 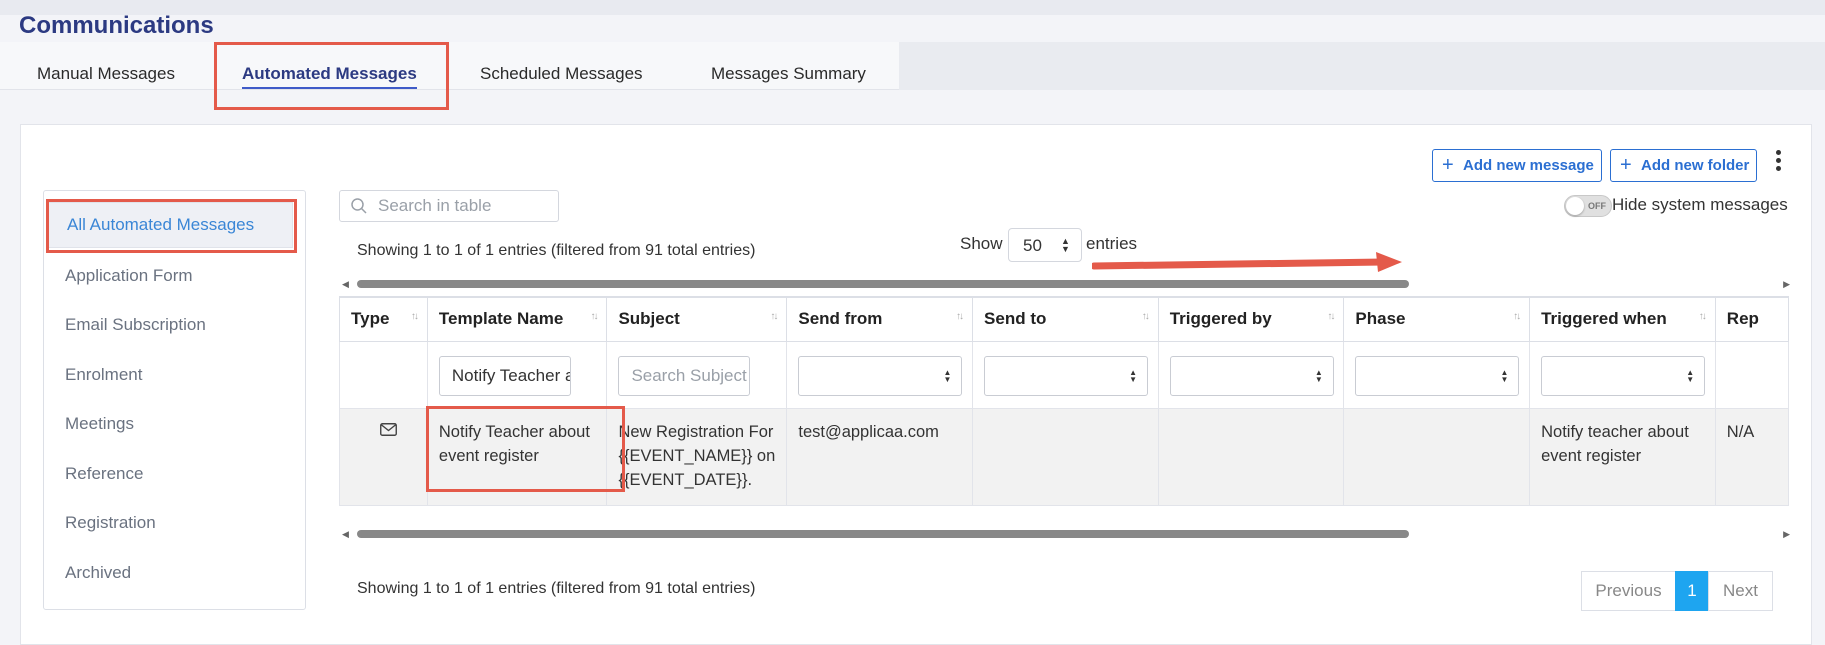 I want to click on entries-per-page-select: 50 ▲ ▼, so click(x=1045, y=245).